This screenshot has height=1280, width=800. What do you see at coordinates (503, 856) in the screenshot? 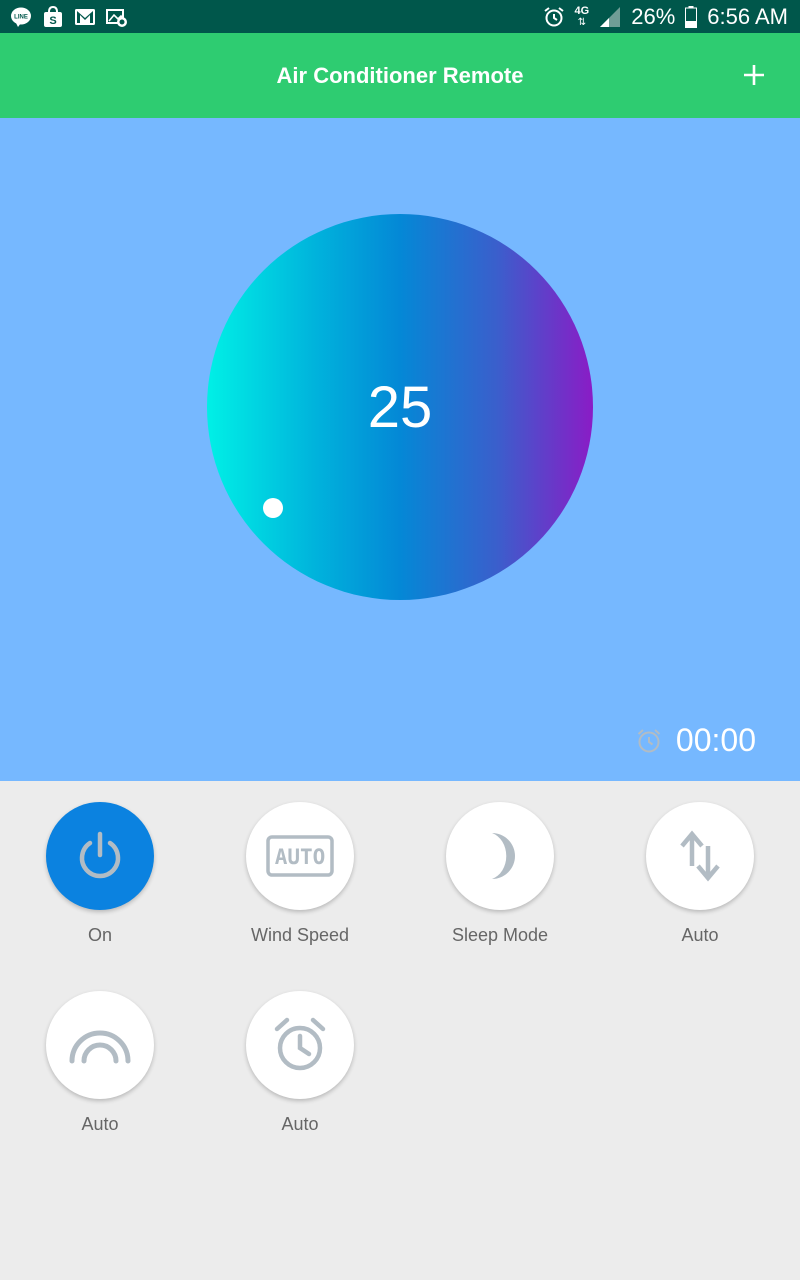
I see `moon-icon` at bounding box center [503, 856].